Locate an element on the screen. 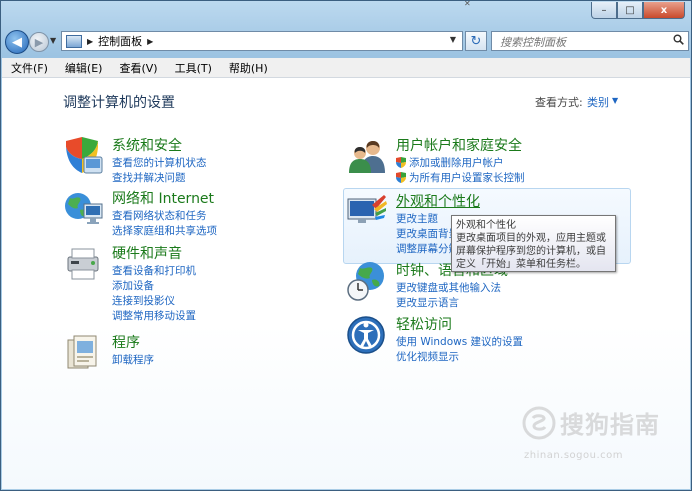 The image size is (692, 491). link-view-computer-status: 查看您的计算机状态 is located at coordinates (159, 162).